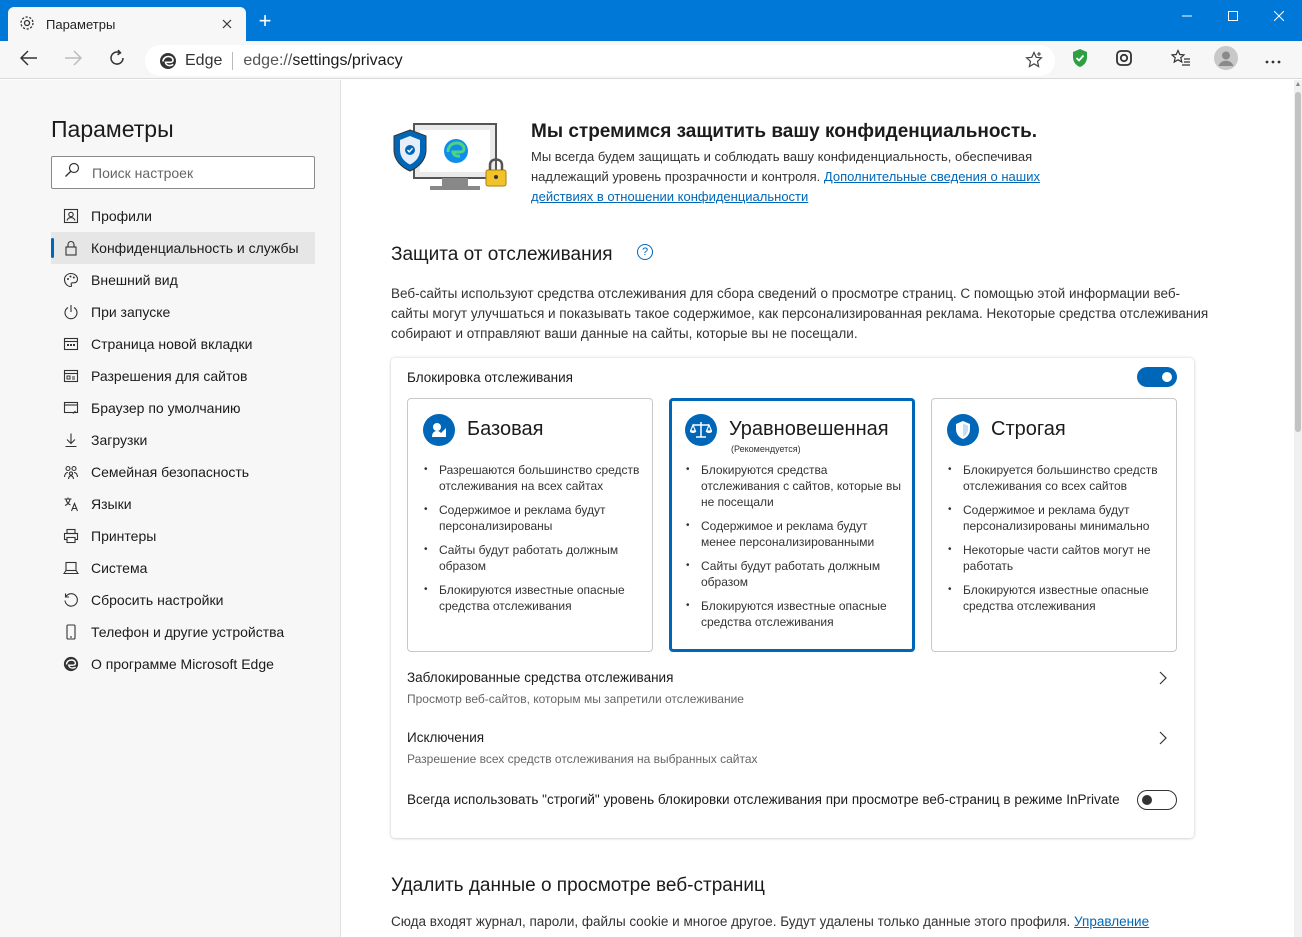 The width and height of the screenshot is (1302, 937). I want to click on sidebar-item-appearance: Внешний вид, so click(183, 280).